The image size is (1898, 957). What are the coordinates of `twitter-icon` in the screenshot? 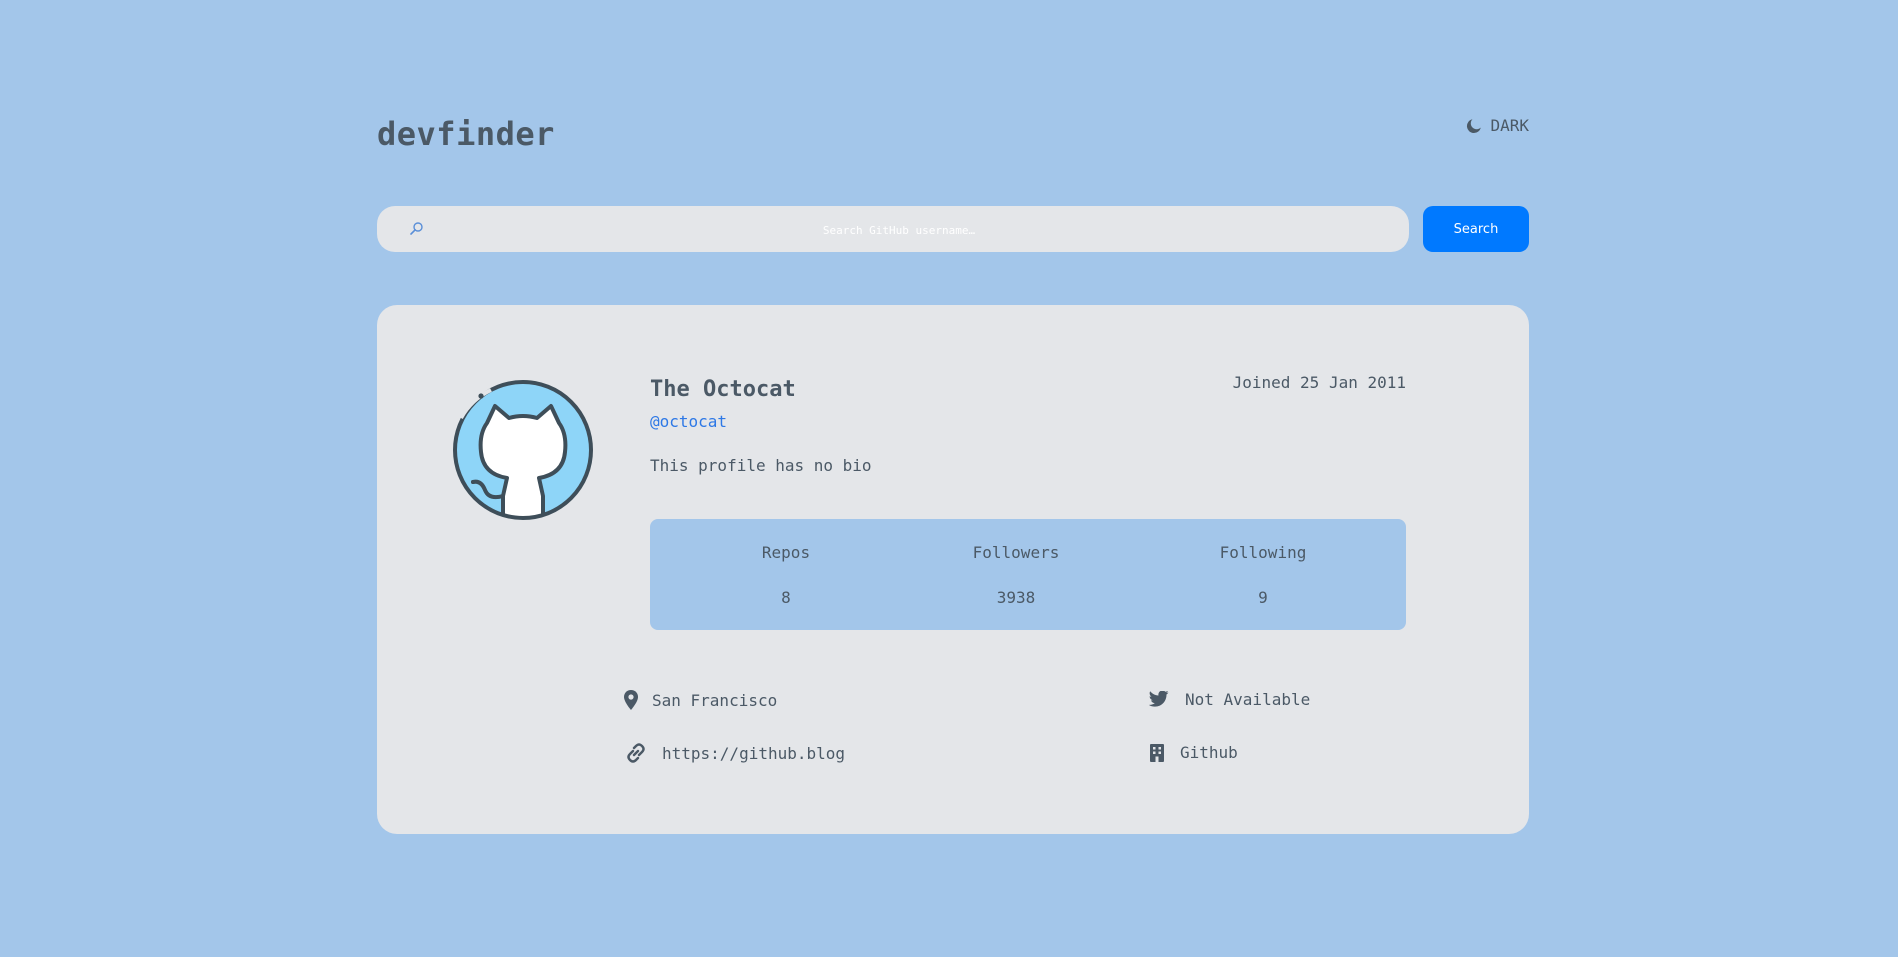 It's located at (1161, 699).